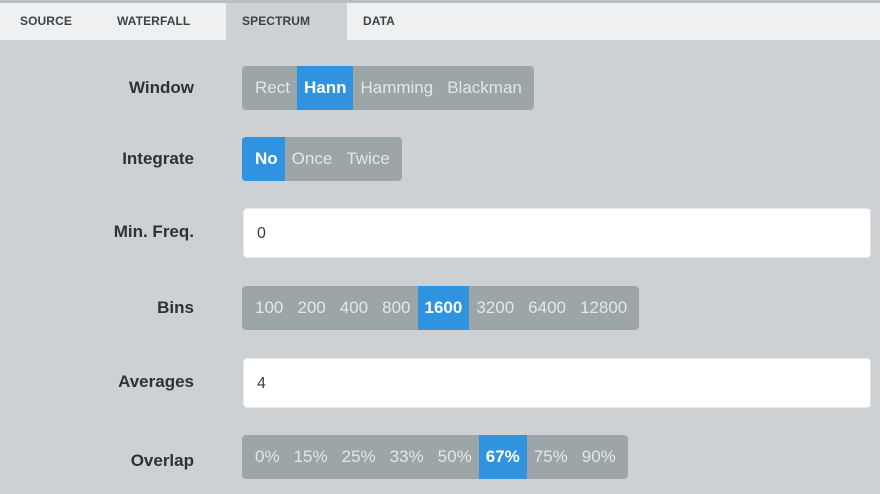 The width and height of the screenshot is (884, 494). What do you see at coordinates (440, 20) in the screenshot?
I see `tab-bar: SOURCE WATERFALL SPECTRUM DATA` at bounding box center [440, 20].